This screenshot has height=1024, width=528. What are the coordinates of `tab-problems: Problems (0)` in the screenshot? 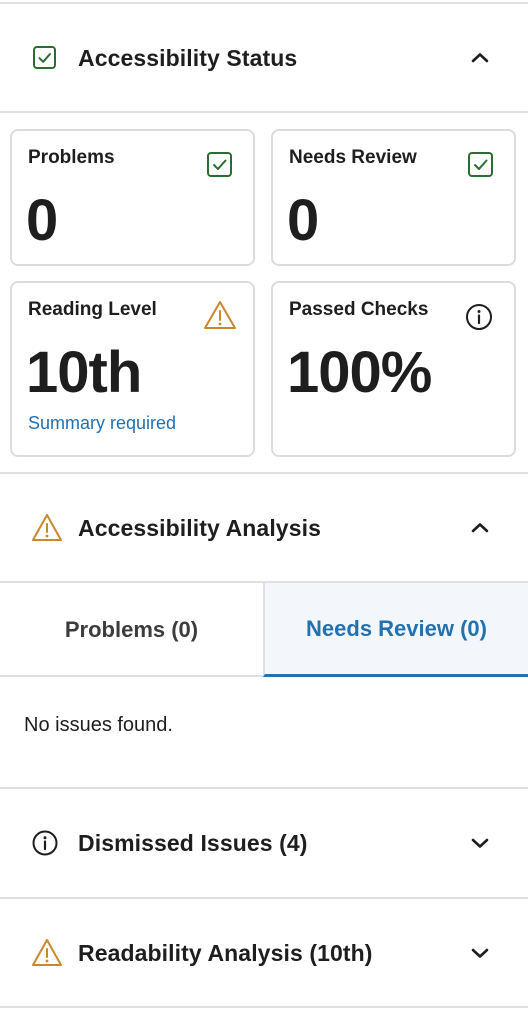 It's located at (131, 630).